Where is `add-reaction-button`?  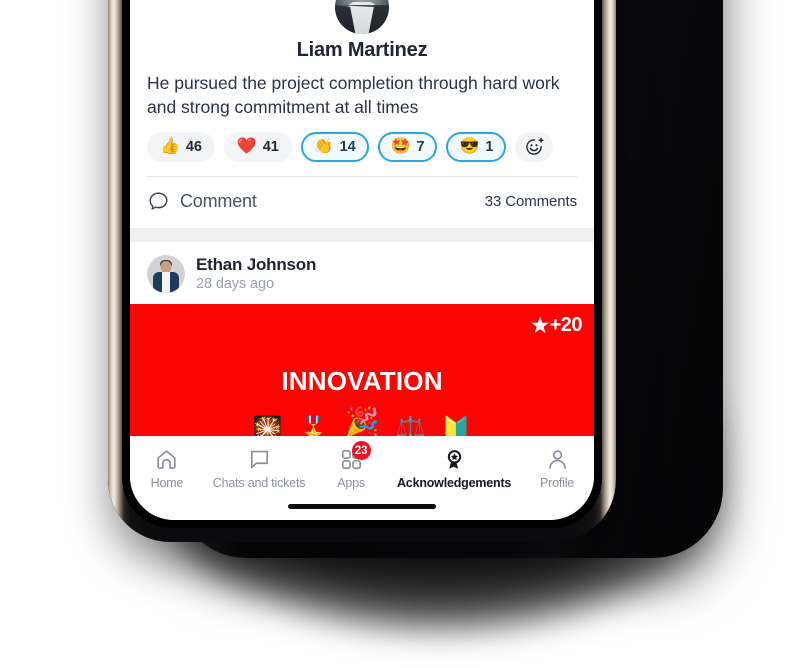
add-reaction-button is located at coordinates (534, 146).